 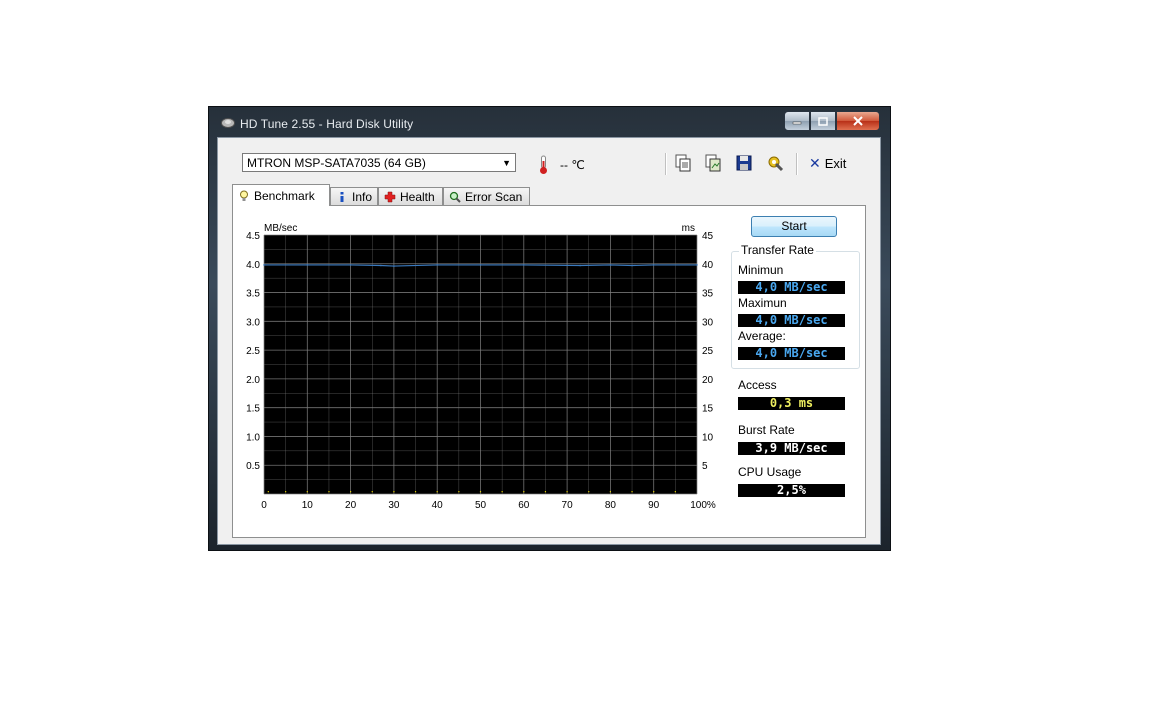 I want to click on health-cross-icon, so click(x=390, y=196).